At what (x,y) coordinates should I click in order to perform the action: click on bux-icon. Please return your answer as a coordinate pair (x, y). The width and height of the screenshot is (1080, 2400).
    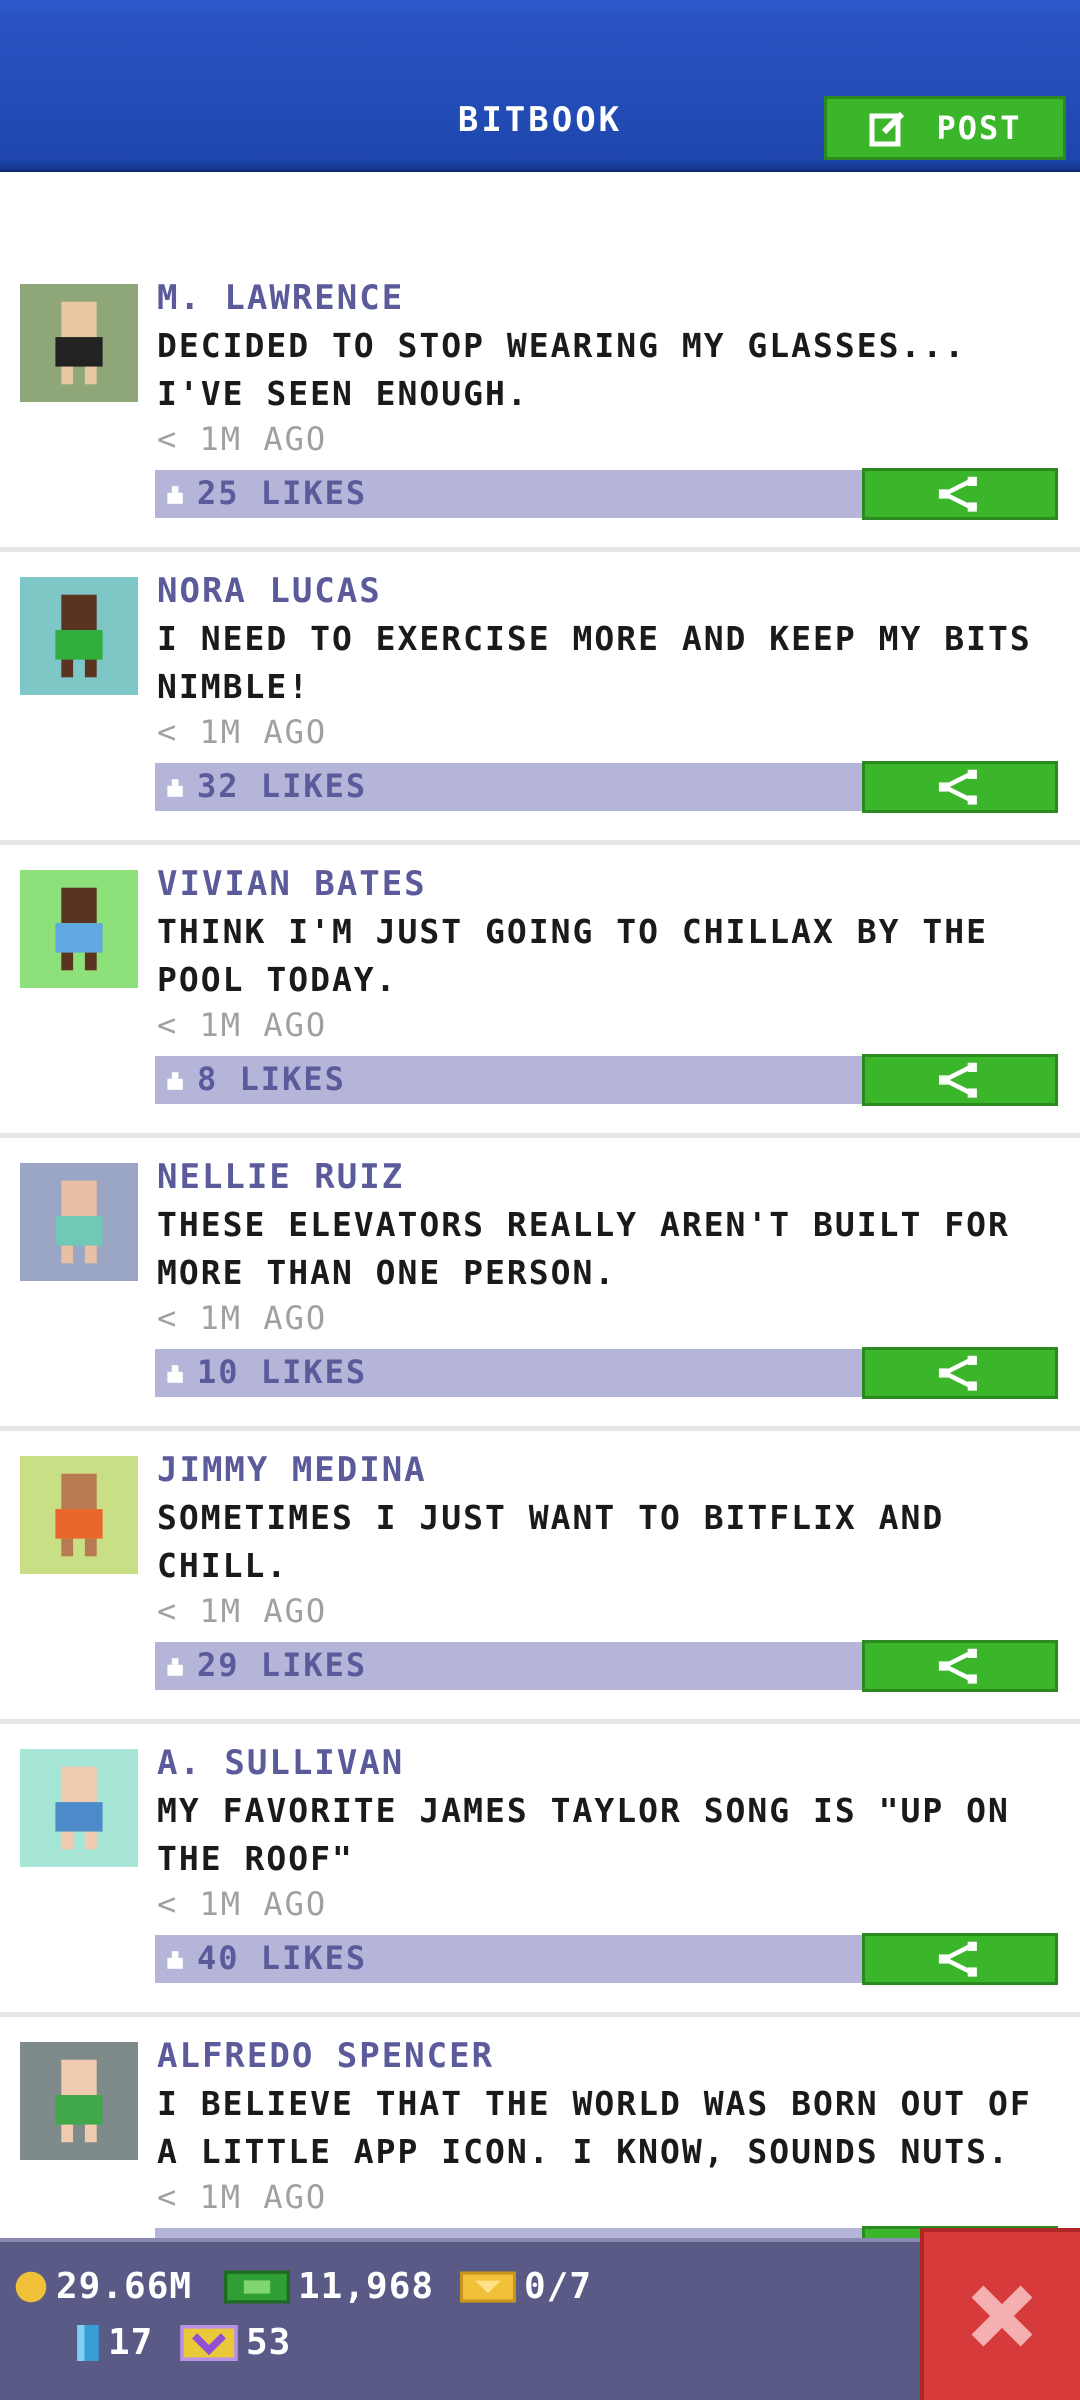
    Looking at the image, I should click on (257, 2286).